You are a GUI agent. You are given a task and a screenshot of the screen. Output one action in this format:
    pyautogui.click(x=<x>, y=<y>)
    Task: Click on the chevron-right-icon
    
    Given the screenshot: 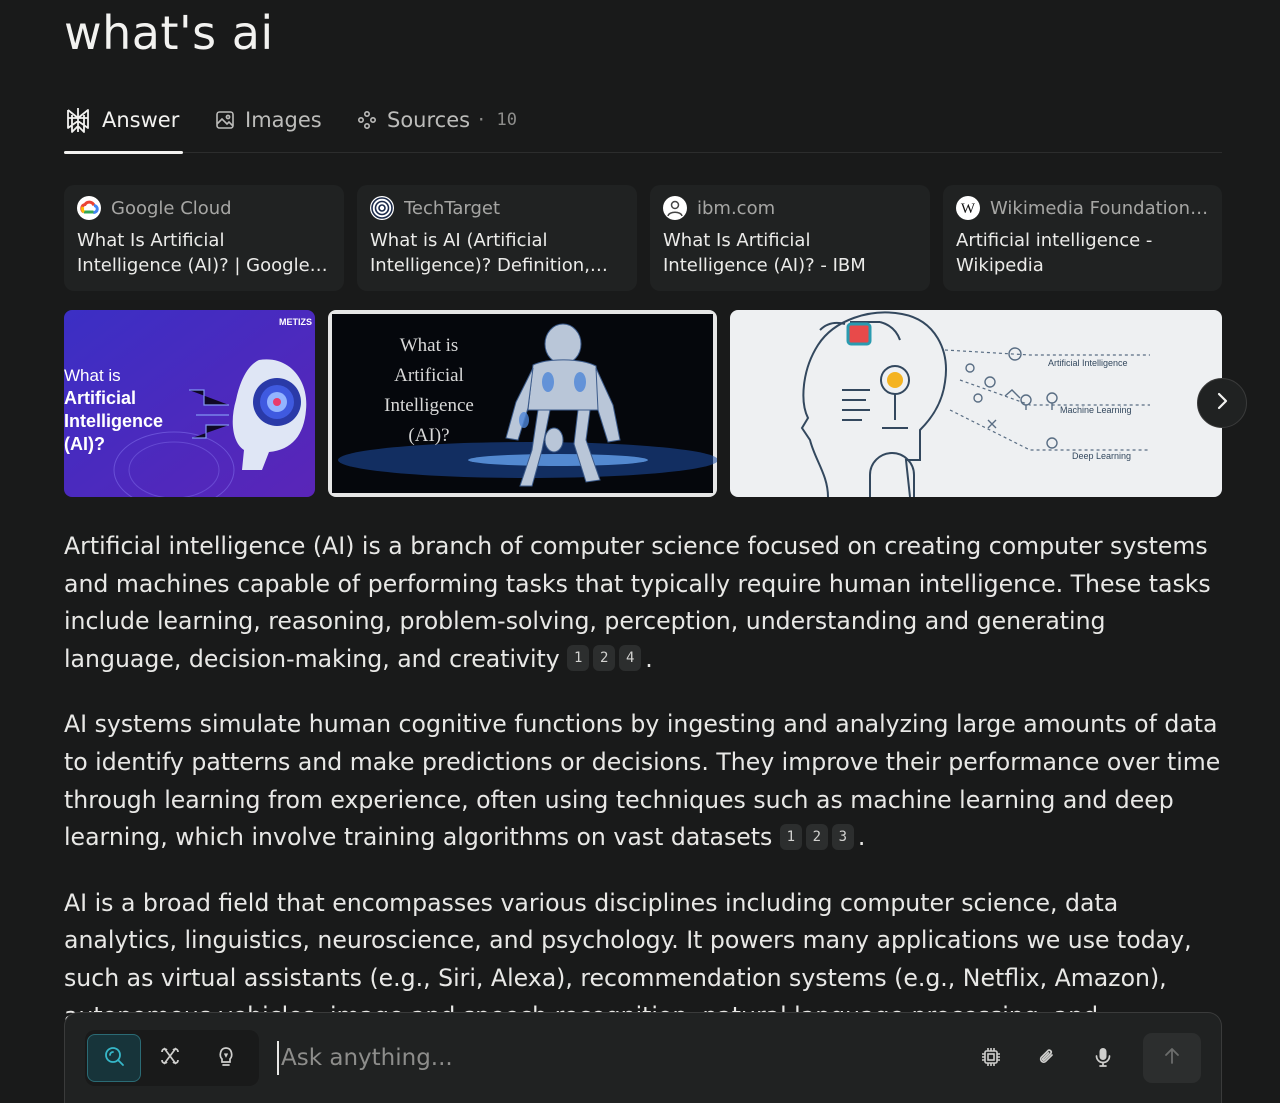 What is the action you would take?
    pyautogui.click(x=1222, y=403)
    